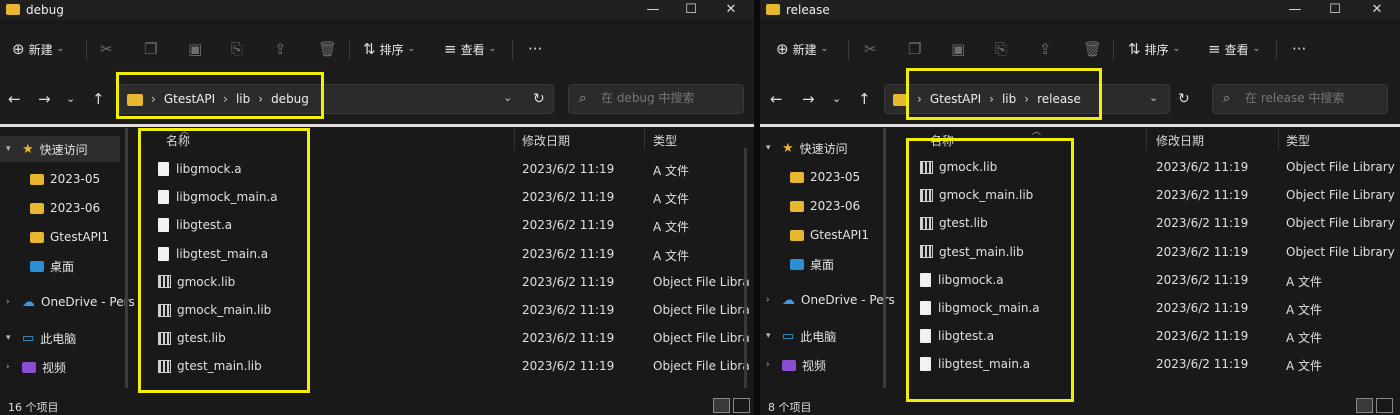 This screenshot has width=1400, height=415. What do you see at coordinates (150, 49) in the screenshot?
I see `copy-button: ❐` at bounding box center [150, 49].